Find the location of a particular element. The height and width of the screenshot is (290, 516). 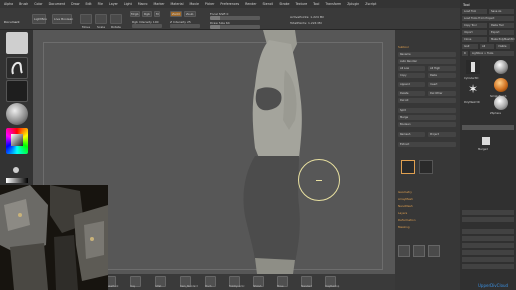

import-button: Import is located at coordinates (474, 32).